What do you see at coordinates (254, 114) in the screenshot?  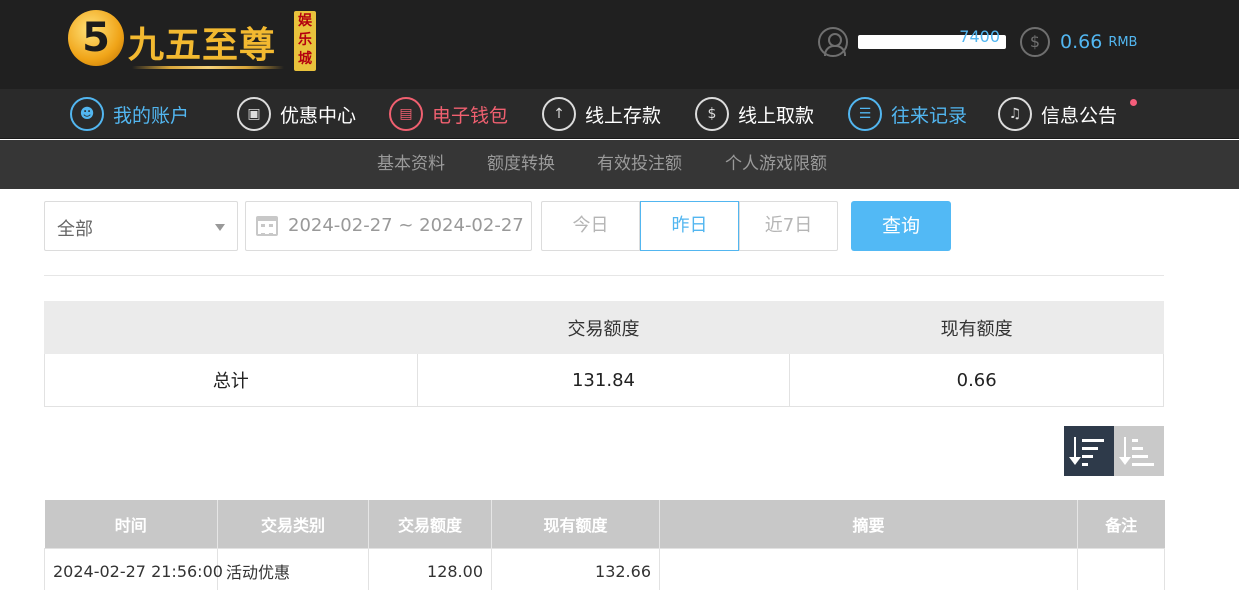 I see `gift-icon: ▣` at bounding box center [254, 114].